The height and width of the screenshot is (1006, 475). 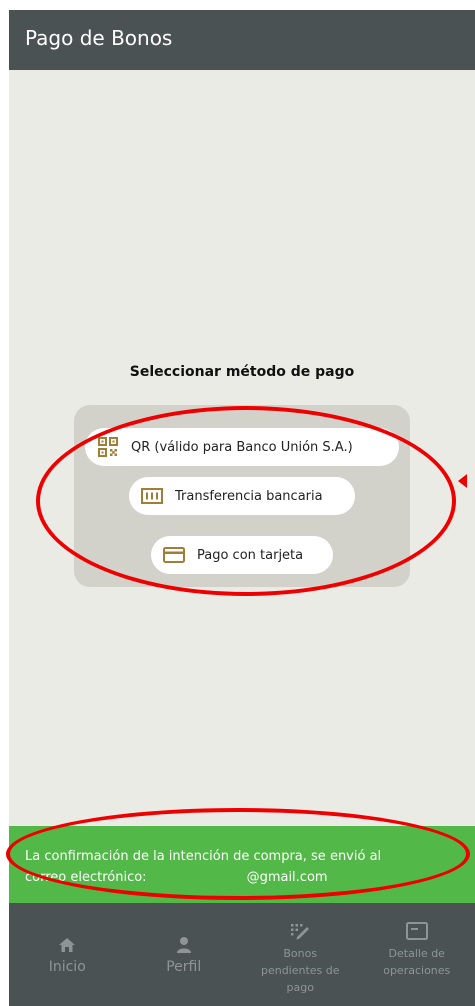 I want to click on credit-card-icon, so click(x=174, y=555).